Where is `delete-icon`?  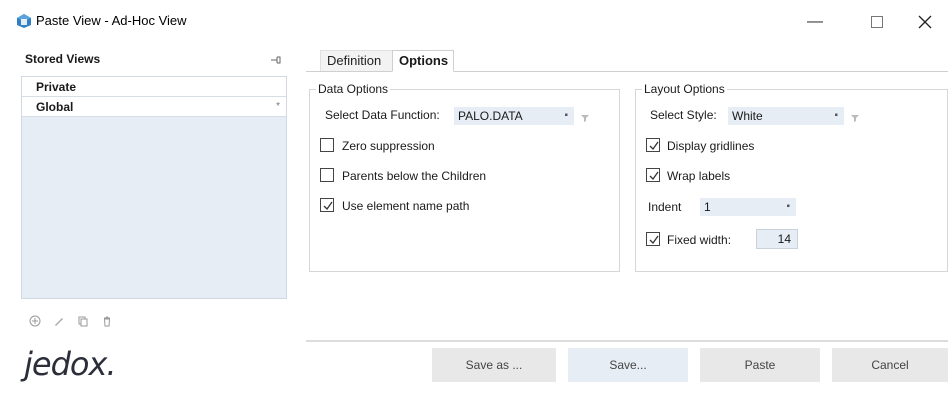
delete-icon is located at coordinates (107, 321).